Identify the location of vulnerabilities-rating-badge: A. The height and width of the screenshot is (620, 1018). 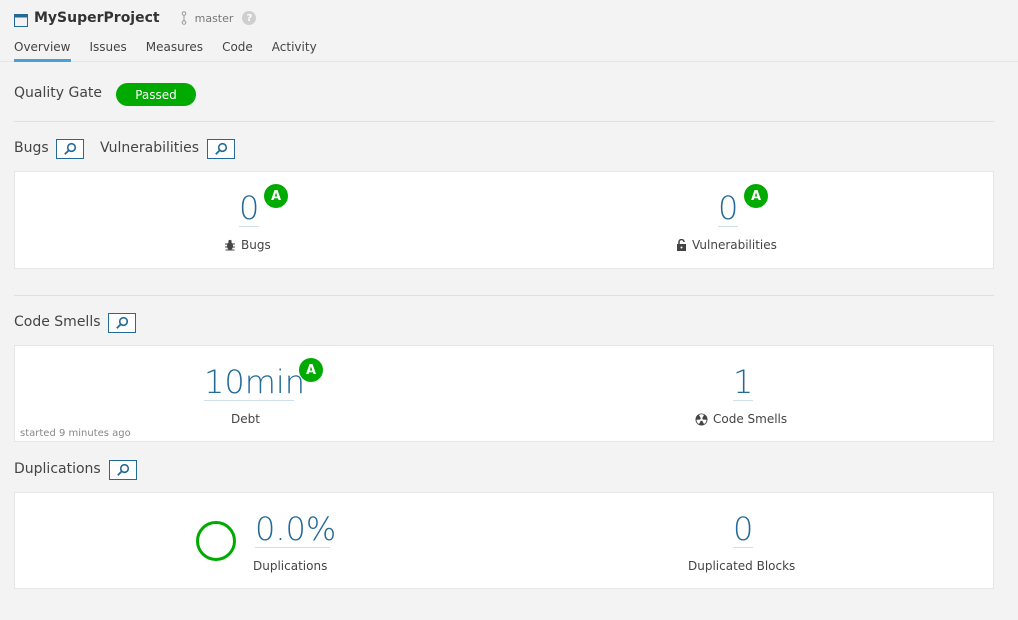
(756, 196).